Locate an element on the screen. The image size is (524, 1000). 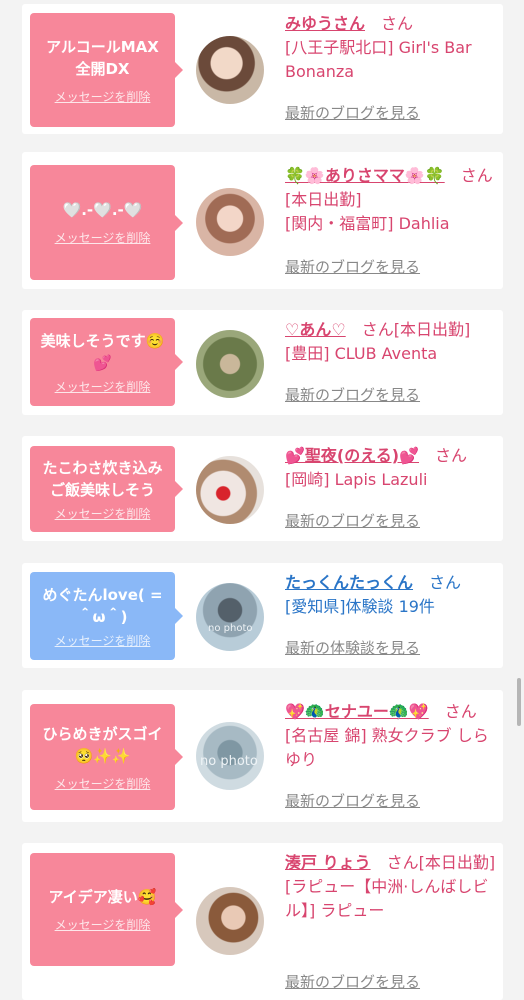
profile-info: ♡あん♡ さん[本日出勤] [豊田] CLUB Aventa is located at coordinates (391, 342).